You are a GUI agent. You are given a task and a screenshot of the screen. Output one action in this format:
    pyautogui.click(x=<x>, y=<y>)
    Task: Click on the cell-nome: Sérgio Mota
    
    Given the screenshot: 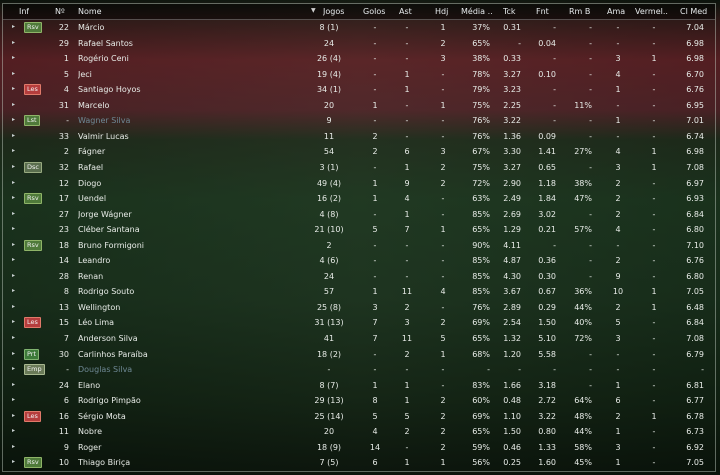 What is the action you would take?
    pyautogui.click(x=195, y=416)
    